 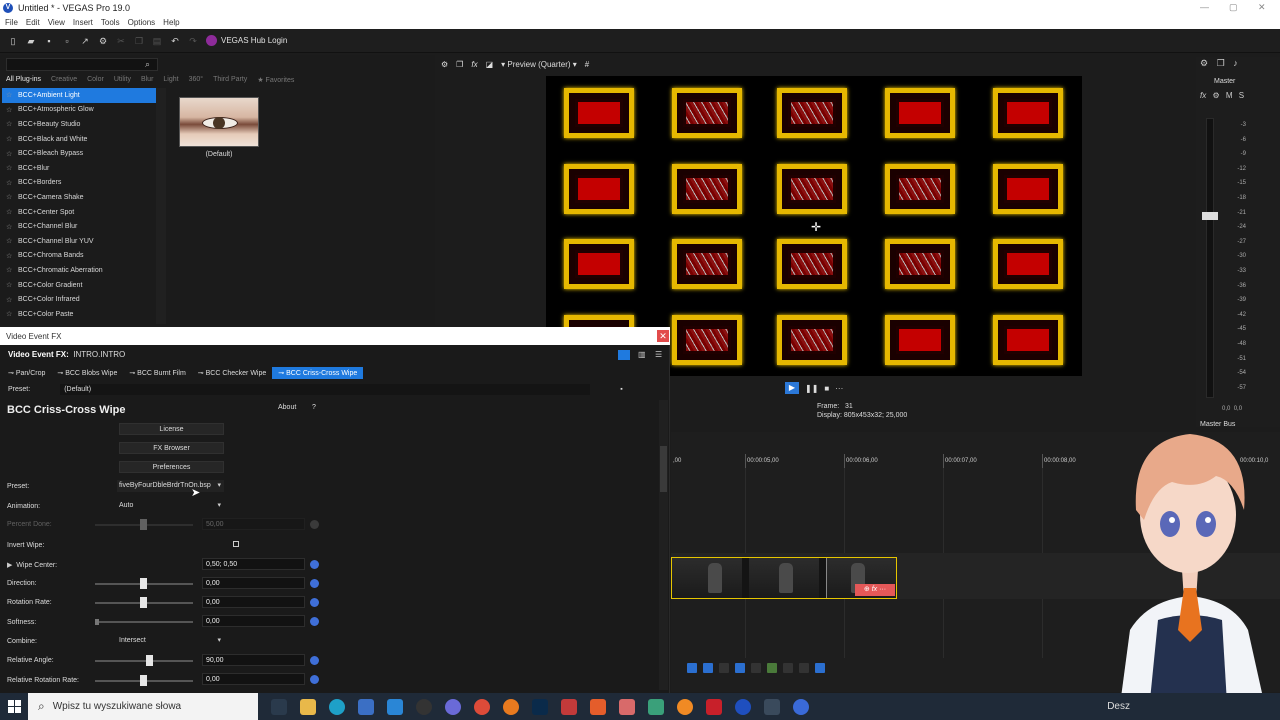 I want to click on tab-light: Light, so click(x=170, y=81).